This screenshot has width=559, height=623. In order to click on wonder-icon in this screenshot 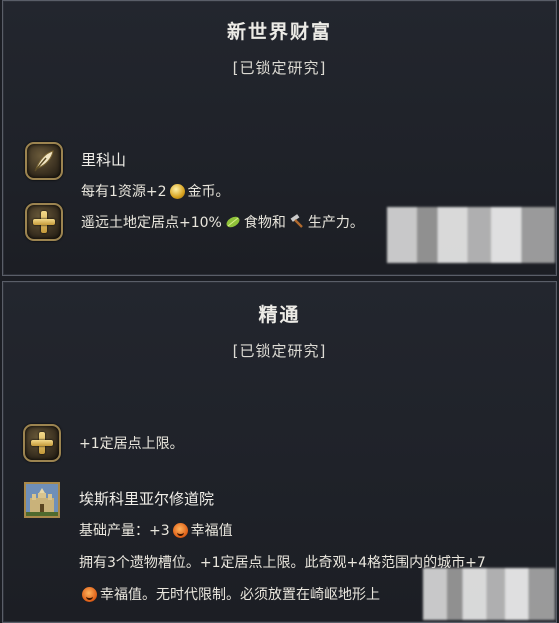, I will do `click(42, 500)`.